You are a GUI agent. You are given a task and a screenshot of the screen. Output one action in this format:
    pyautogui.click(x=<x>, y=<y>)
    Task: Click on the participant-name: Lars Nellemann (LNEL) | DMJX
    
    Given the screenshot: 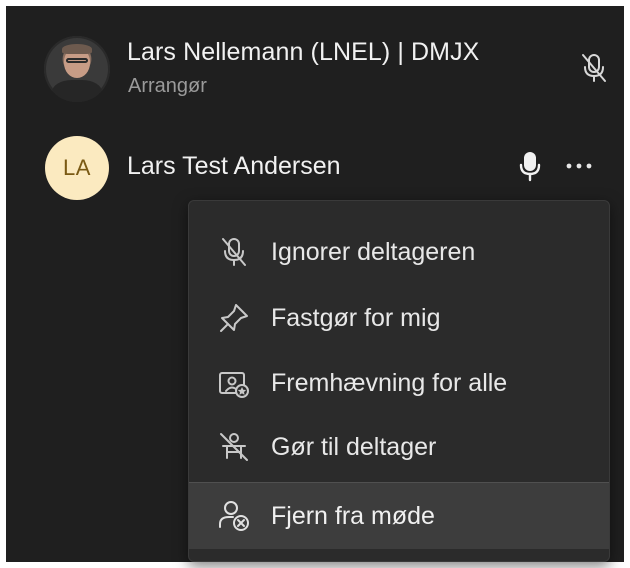 What is the action you would take?
    pyautogui.click(x=303, y=52)
    